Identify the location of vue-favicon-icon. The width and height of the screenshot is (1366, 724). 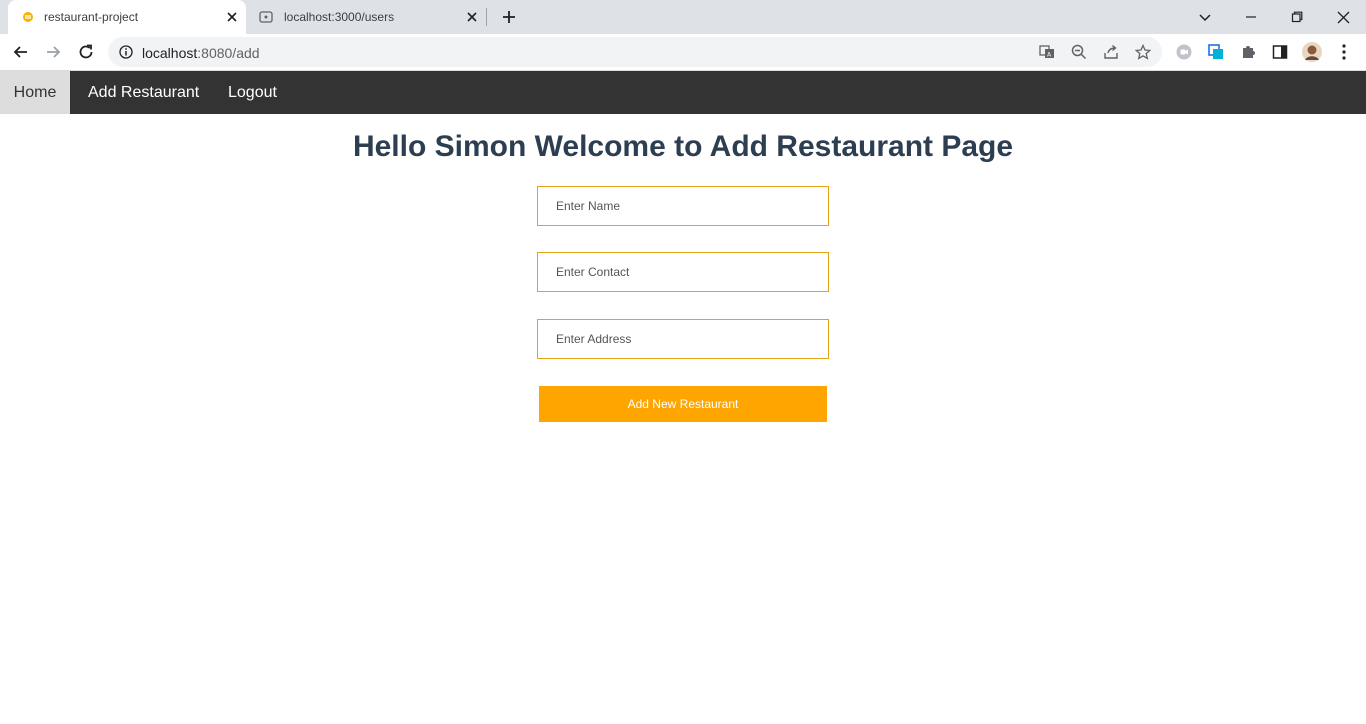
(28, 17).